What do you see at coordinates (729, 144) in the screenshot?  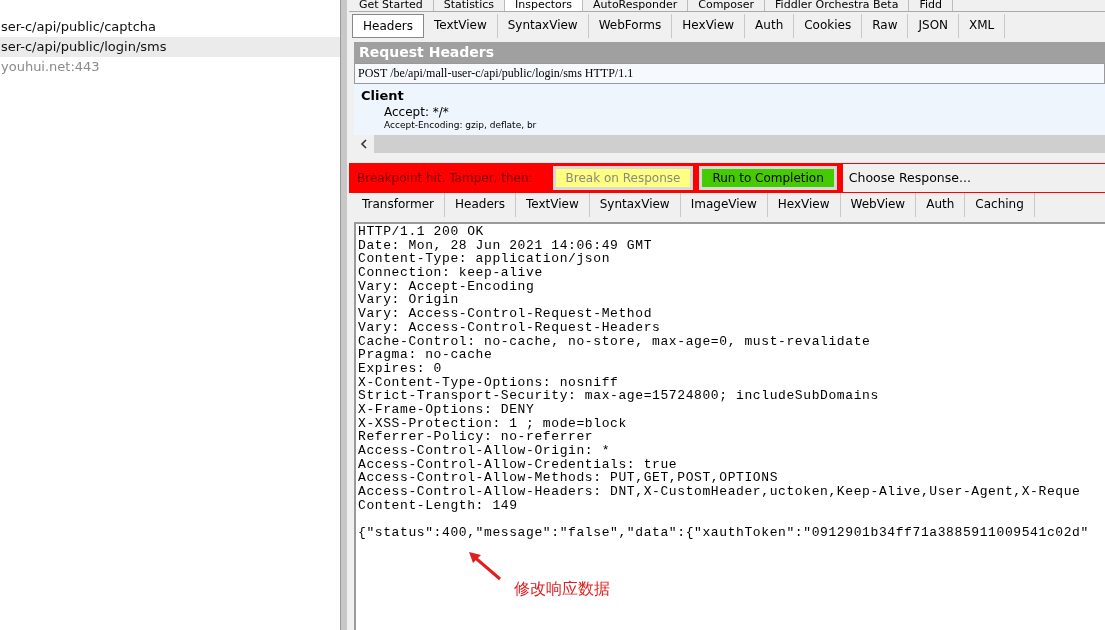 I see `horizontal-scrollbar` at bounding box center [729, 144].